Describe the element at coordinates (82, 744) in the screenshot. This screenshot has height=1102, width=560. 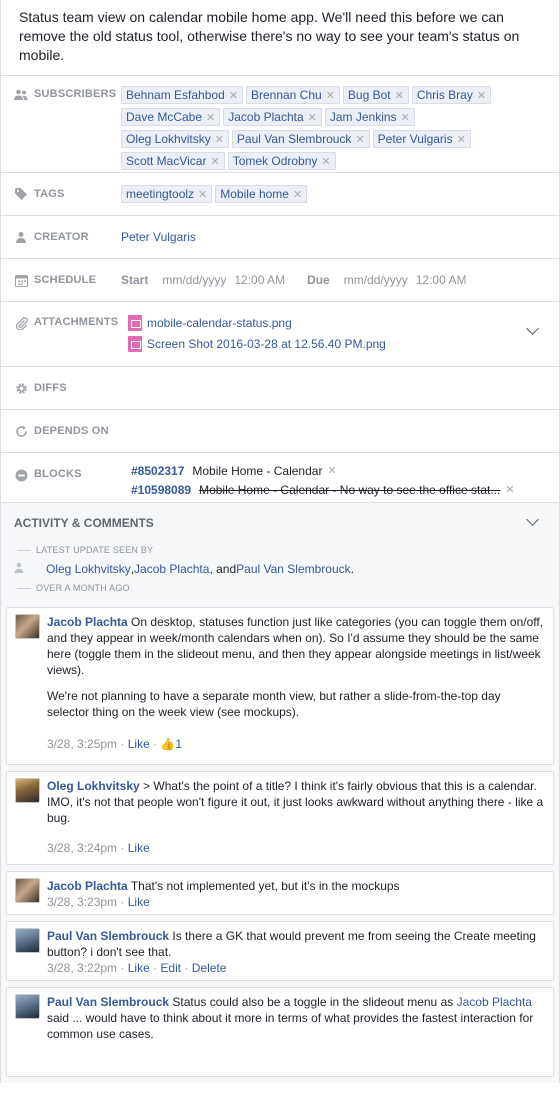
I see `comment-time: 3/28, 3:25pm` at that location.